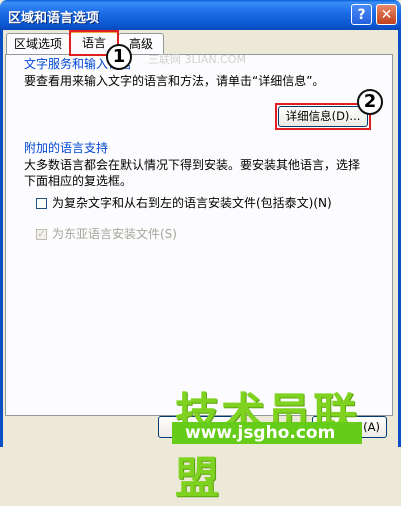 The width and height of the screenshot is (401, 506). Describe the element at coordinates (38, 43) in the screenshot. I see `tab-regional-options: 区域选项` at that location.